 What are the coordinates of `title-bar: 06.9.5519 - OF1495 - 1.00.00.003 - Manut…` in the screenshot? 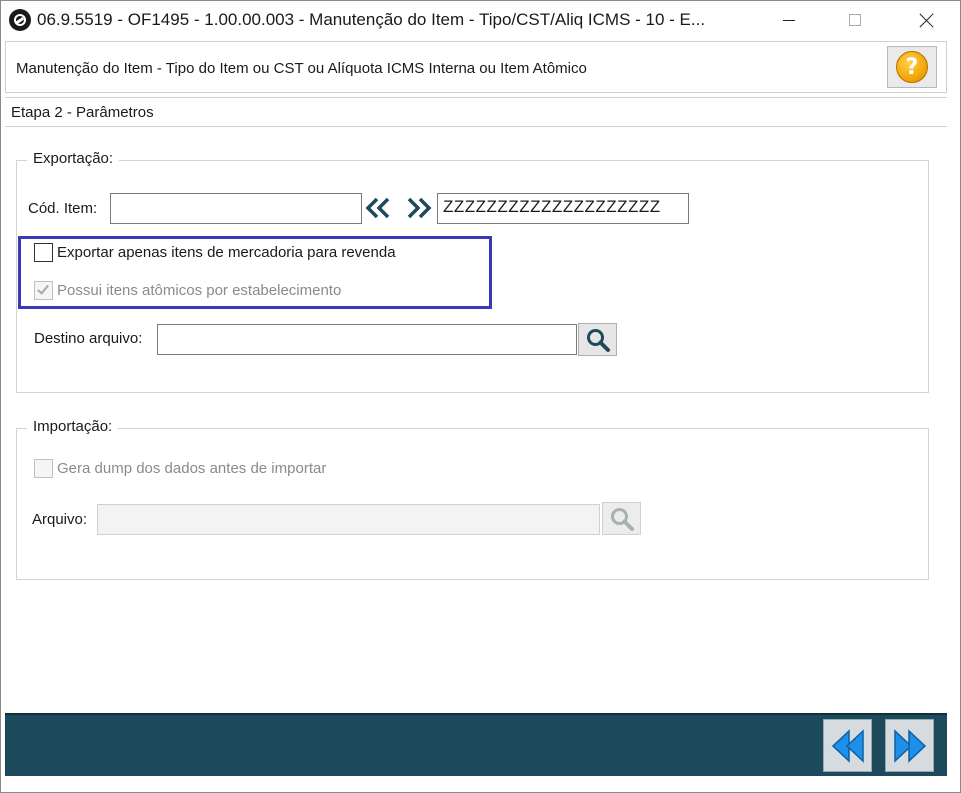 It's located at (480, 20).